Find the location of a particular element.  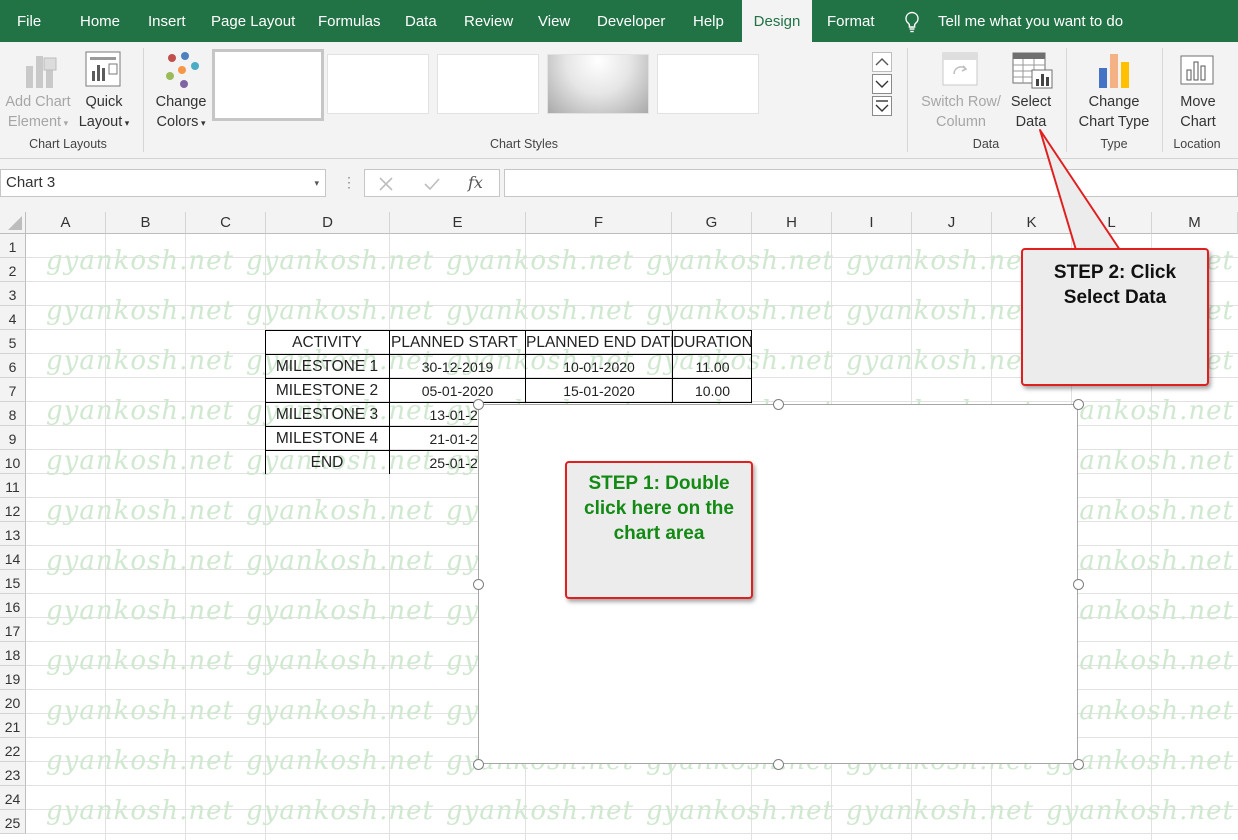

tab-data: Data is located at coordinates (421, 21).